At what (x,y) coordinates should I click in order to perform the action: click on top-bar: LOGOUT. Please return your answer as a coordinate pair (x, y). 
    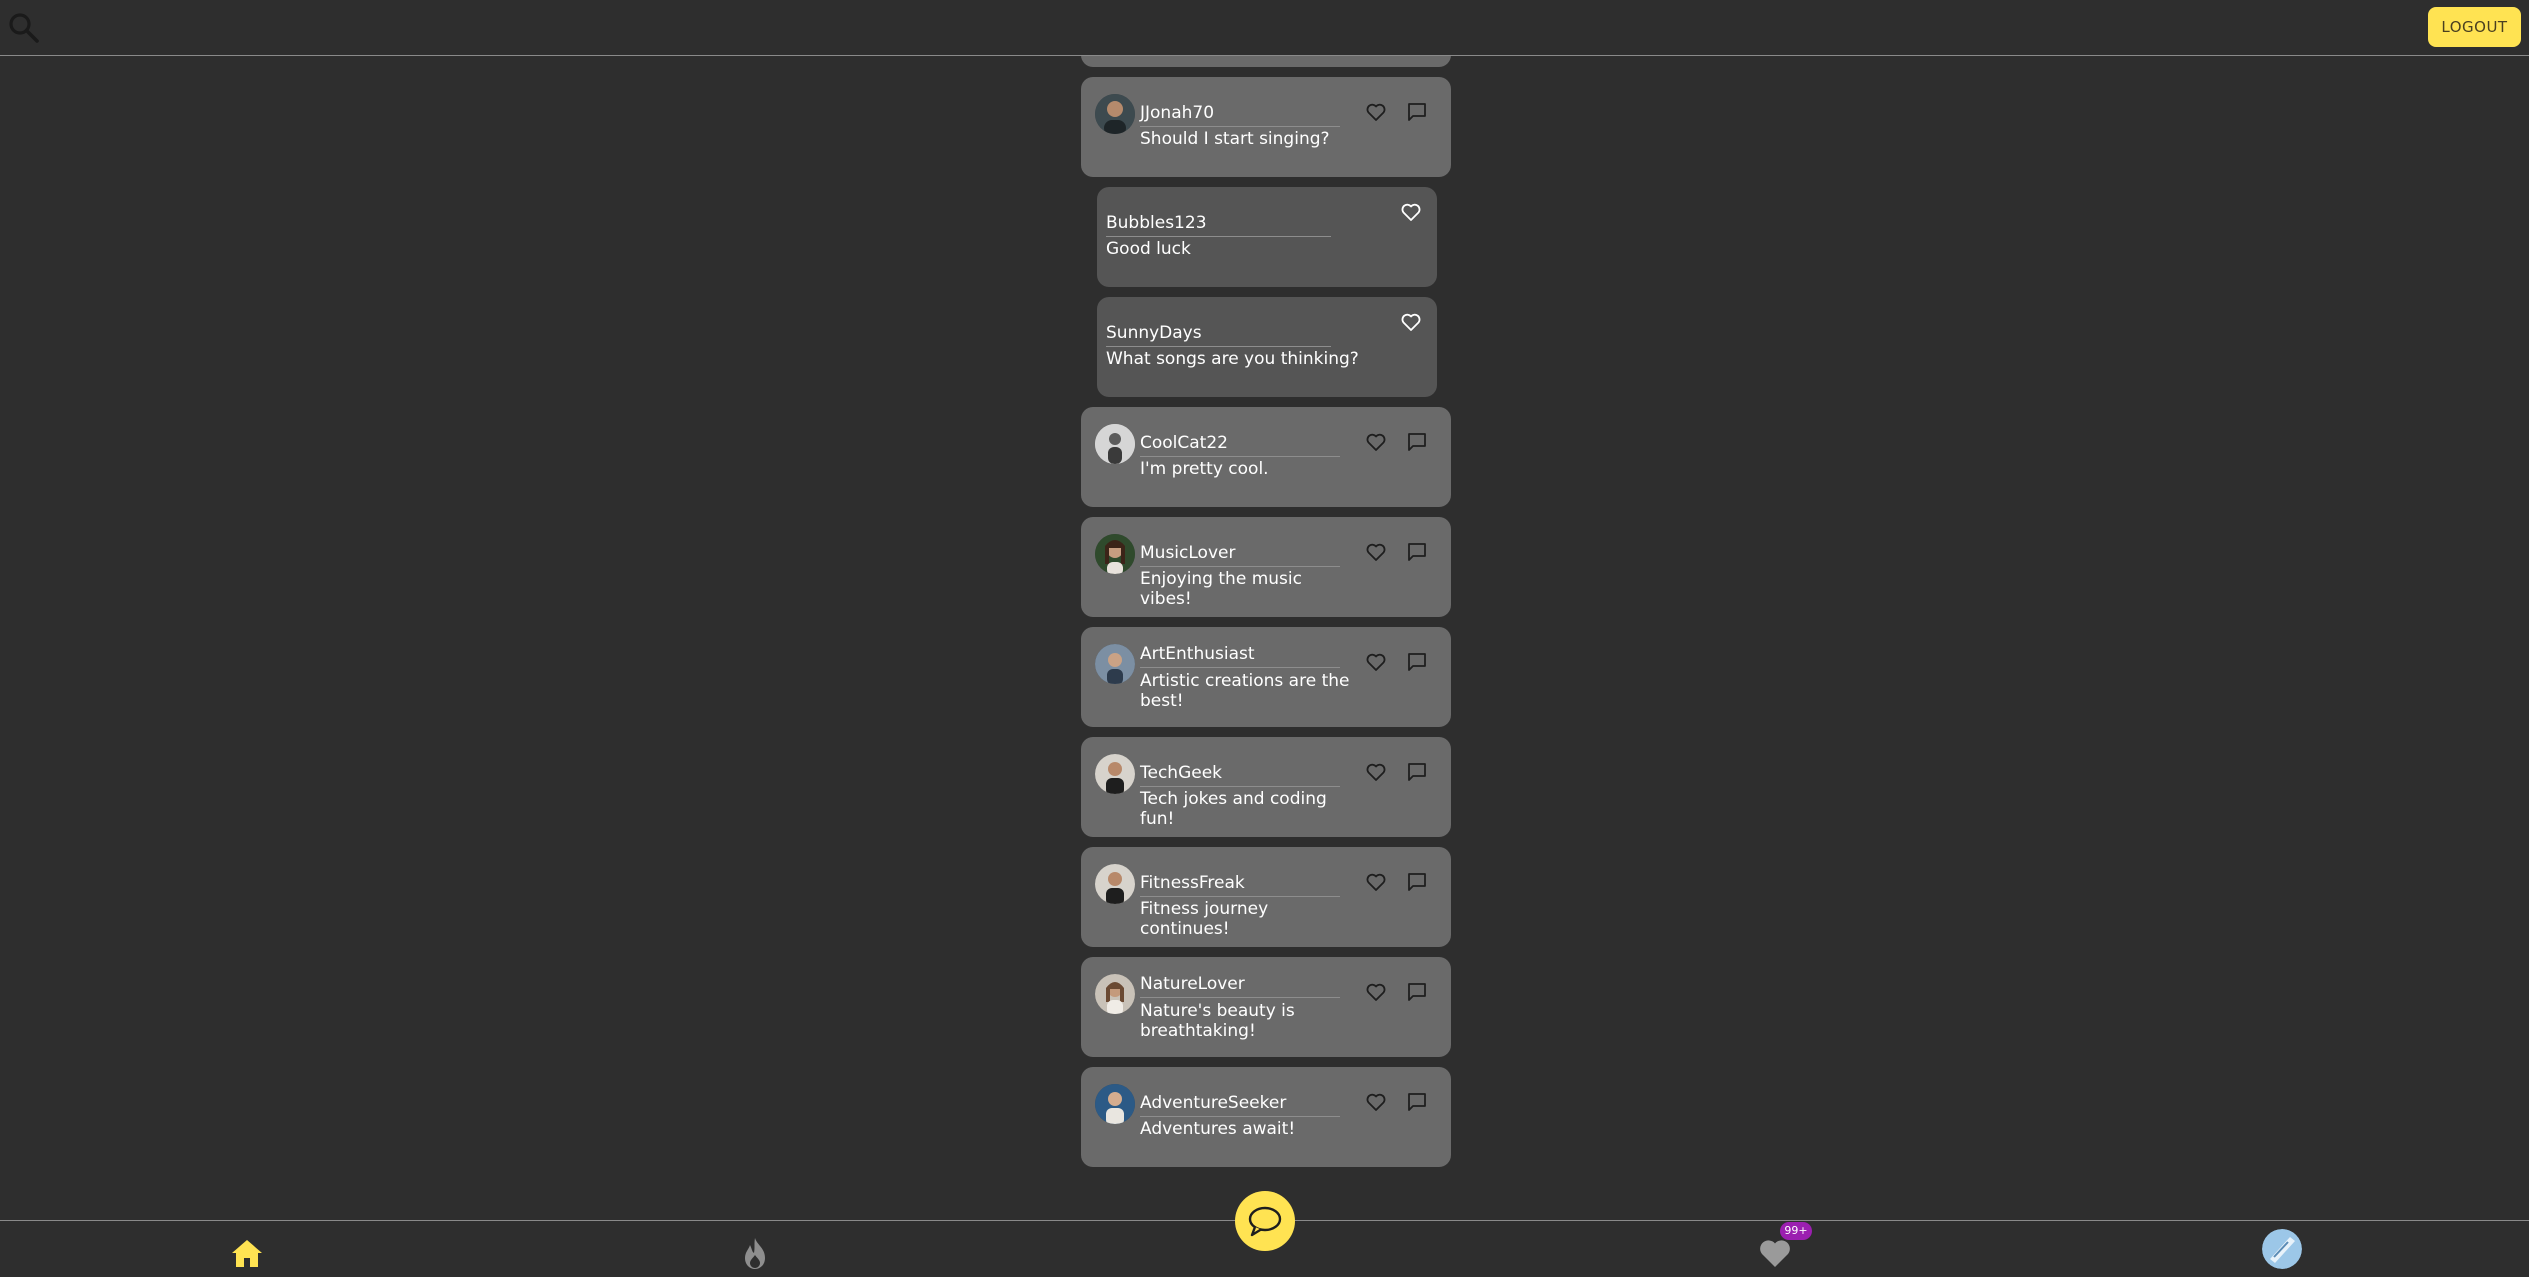
    Looking at the image, I should click on (1264, 28).